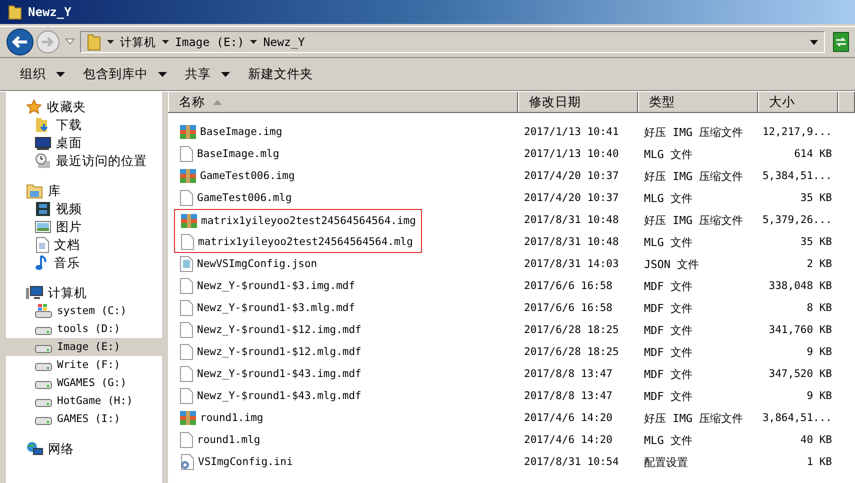  Describe the element at coordinates (241, 132) in the screenshot. I see `file-name: BaseImage.img` at that location.